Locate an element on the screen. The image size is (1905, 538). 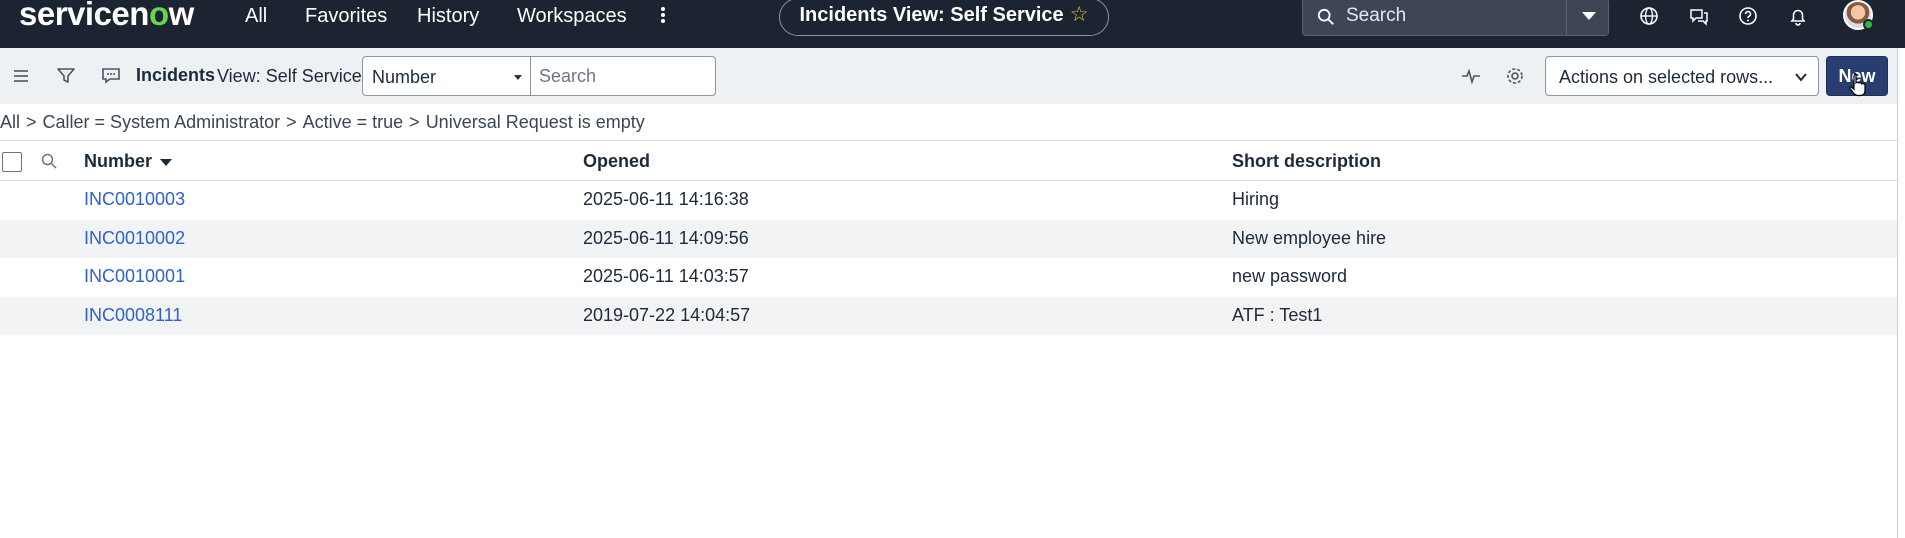
servicenow-logo: servicenow is located at coordinates (106, 15).